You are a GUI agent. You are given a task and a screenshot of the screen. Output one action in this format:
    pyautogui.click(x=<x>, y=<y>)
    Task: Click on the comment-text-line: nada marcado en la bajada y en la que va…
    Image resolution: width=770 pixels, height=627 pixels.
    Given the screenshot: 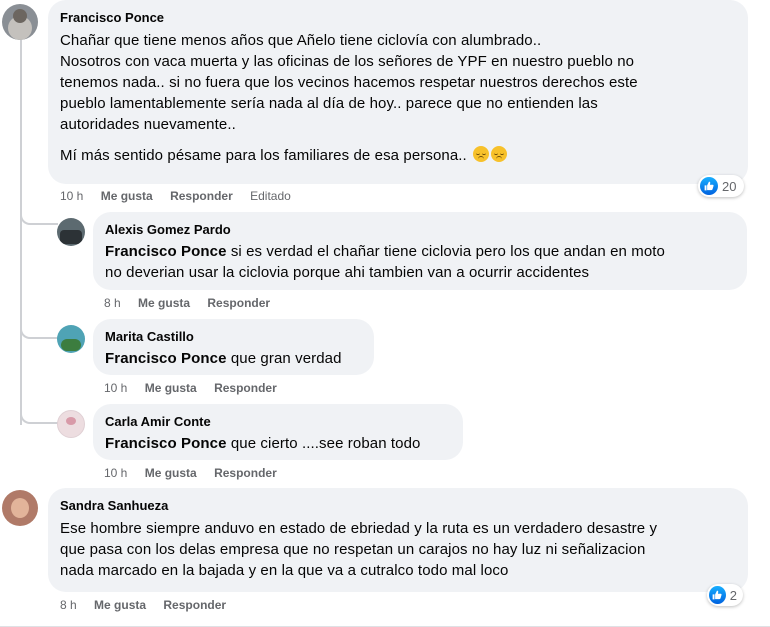 What is the action you would take?
    pyautogui.click(x=284, y=570)
    